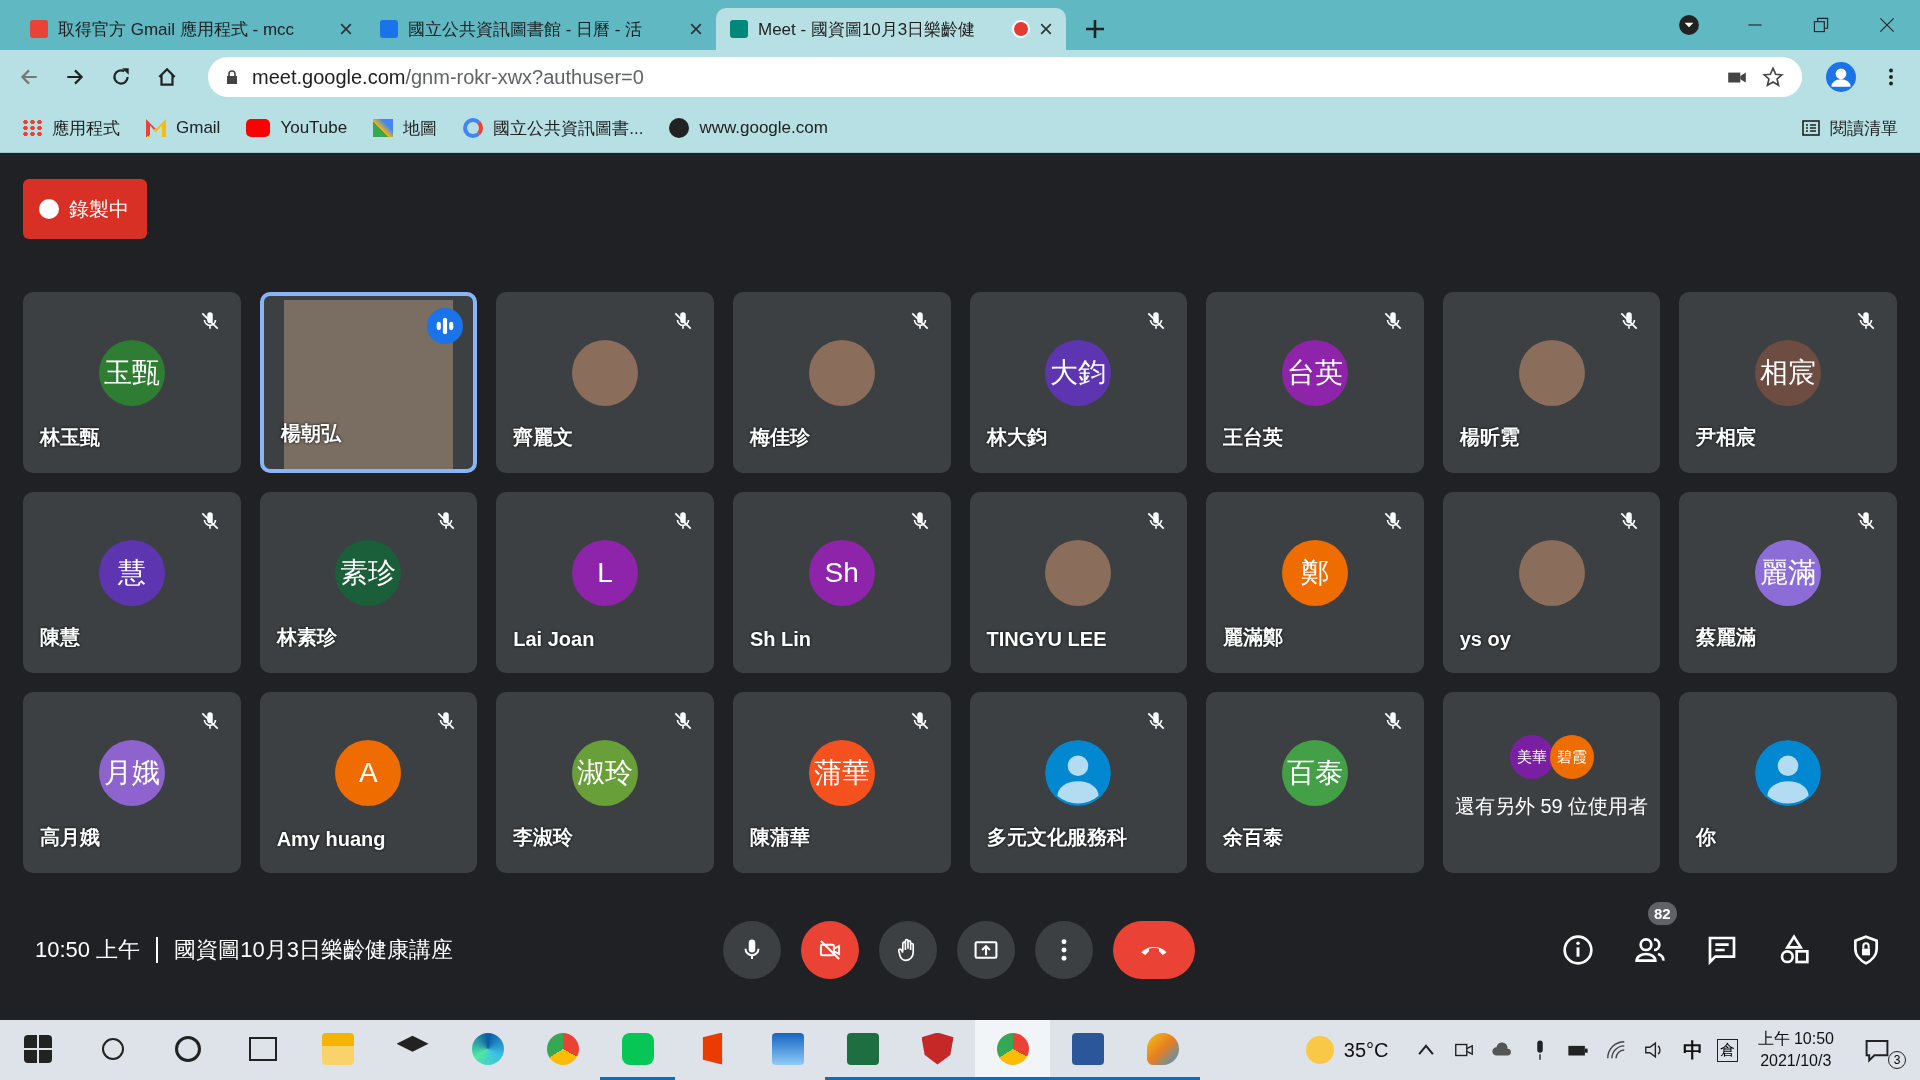 Image resolution: width=1920 pixels, height=1080 pixels. What do you see at coordinates (1005, 77) in the screenshot?
I see `address-bar: meet.google.com/gnm-rokr-xwx?authuser=0` at bounding box center [1005, 77].